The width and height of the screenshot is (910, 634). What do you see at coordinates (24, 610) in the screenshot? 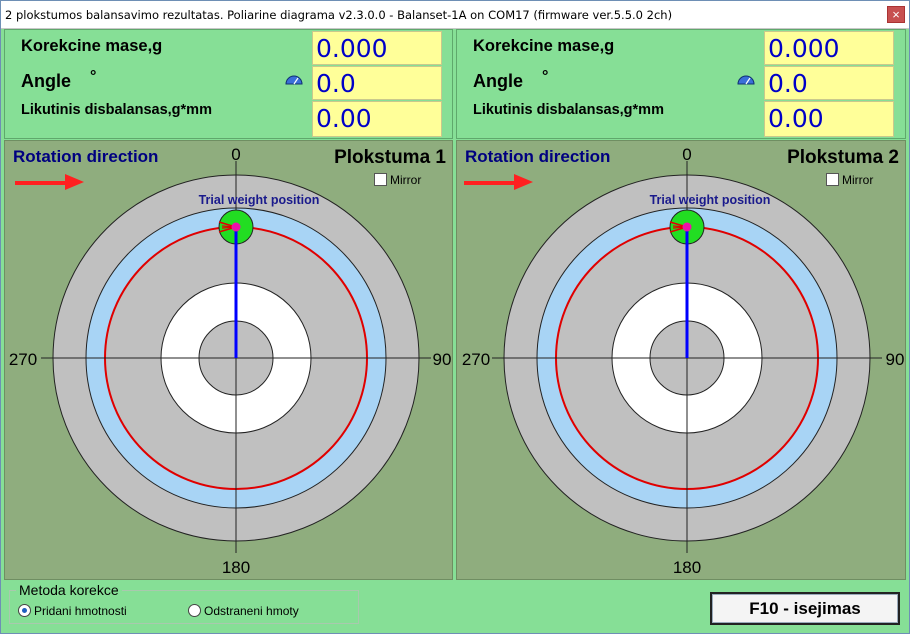
I see `radio-add-mass-indicator` at bounding box center [24, 610].